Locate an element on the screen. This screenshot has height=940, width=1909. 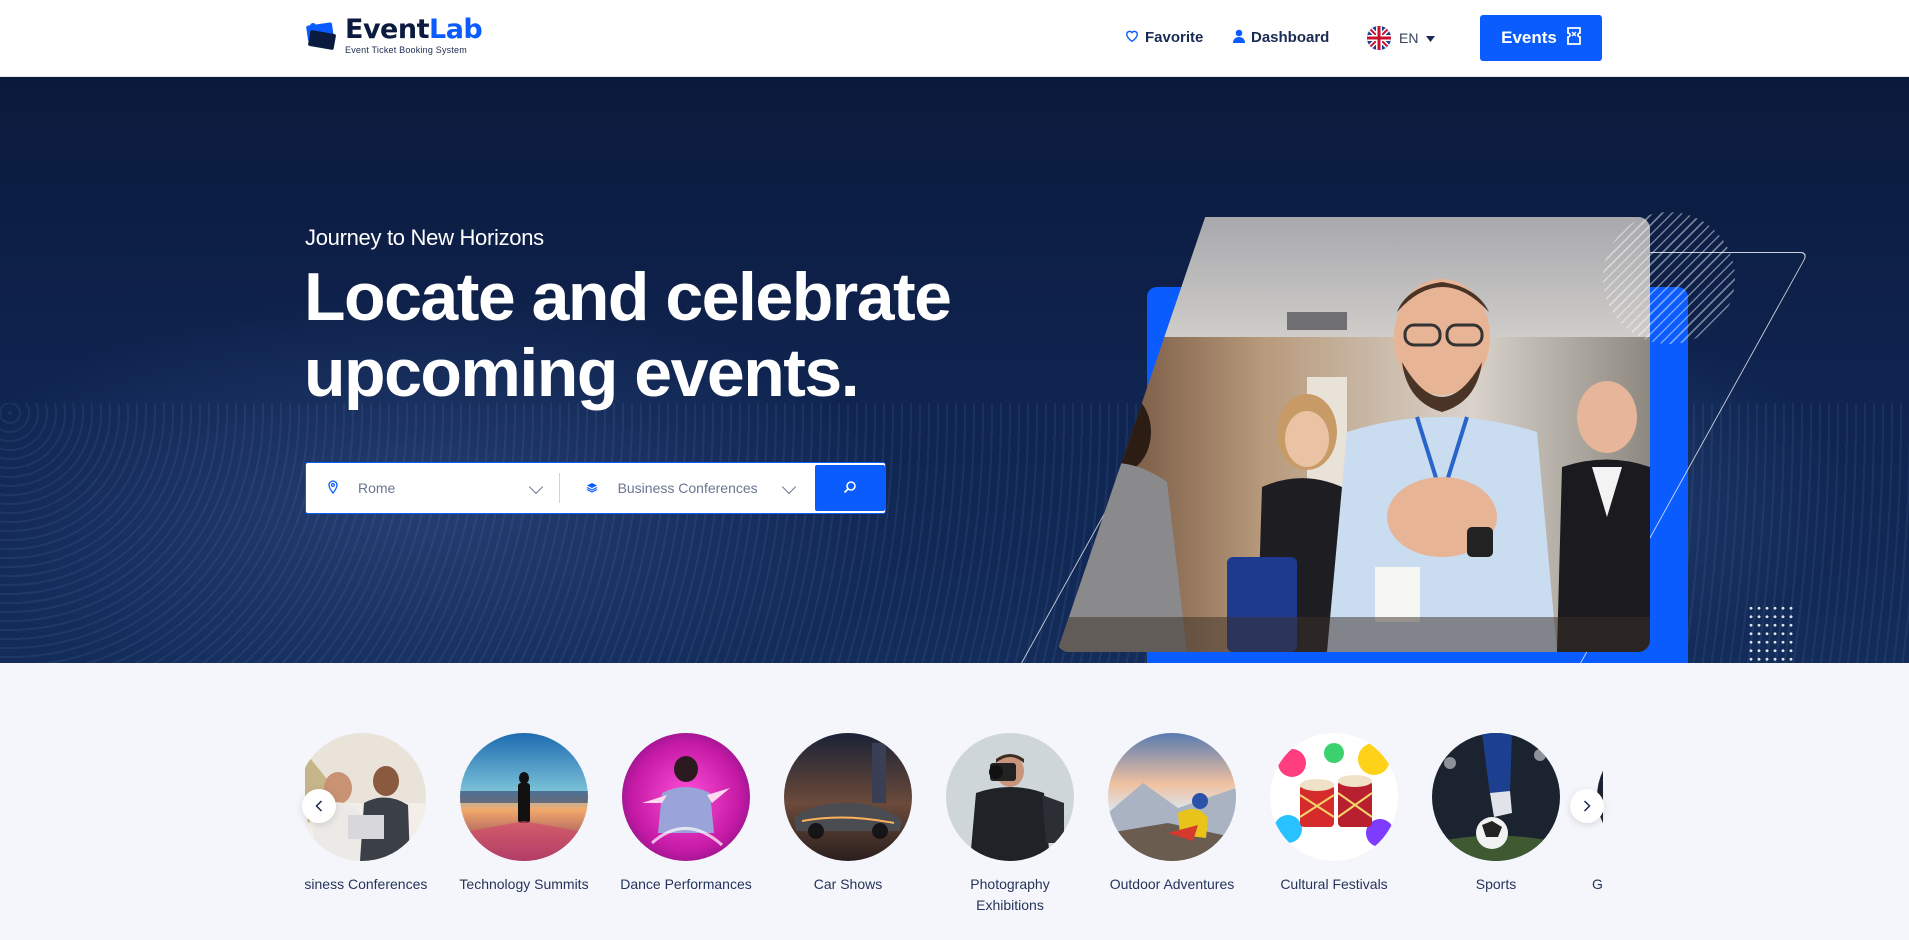
map-pin-icon is located at coordinates (333, 488).